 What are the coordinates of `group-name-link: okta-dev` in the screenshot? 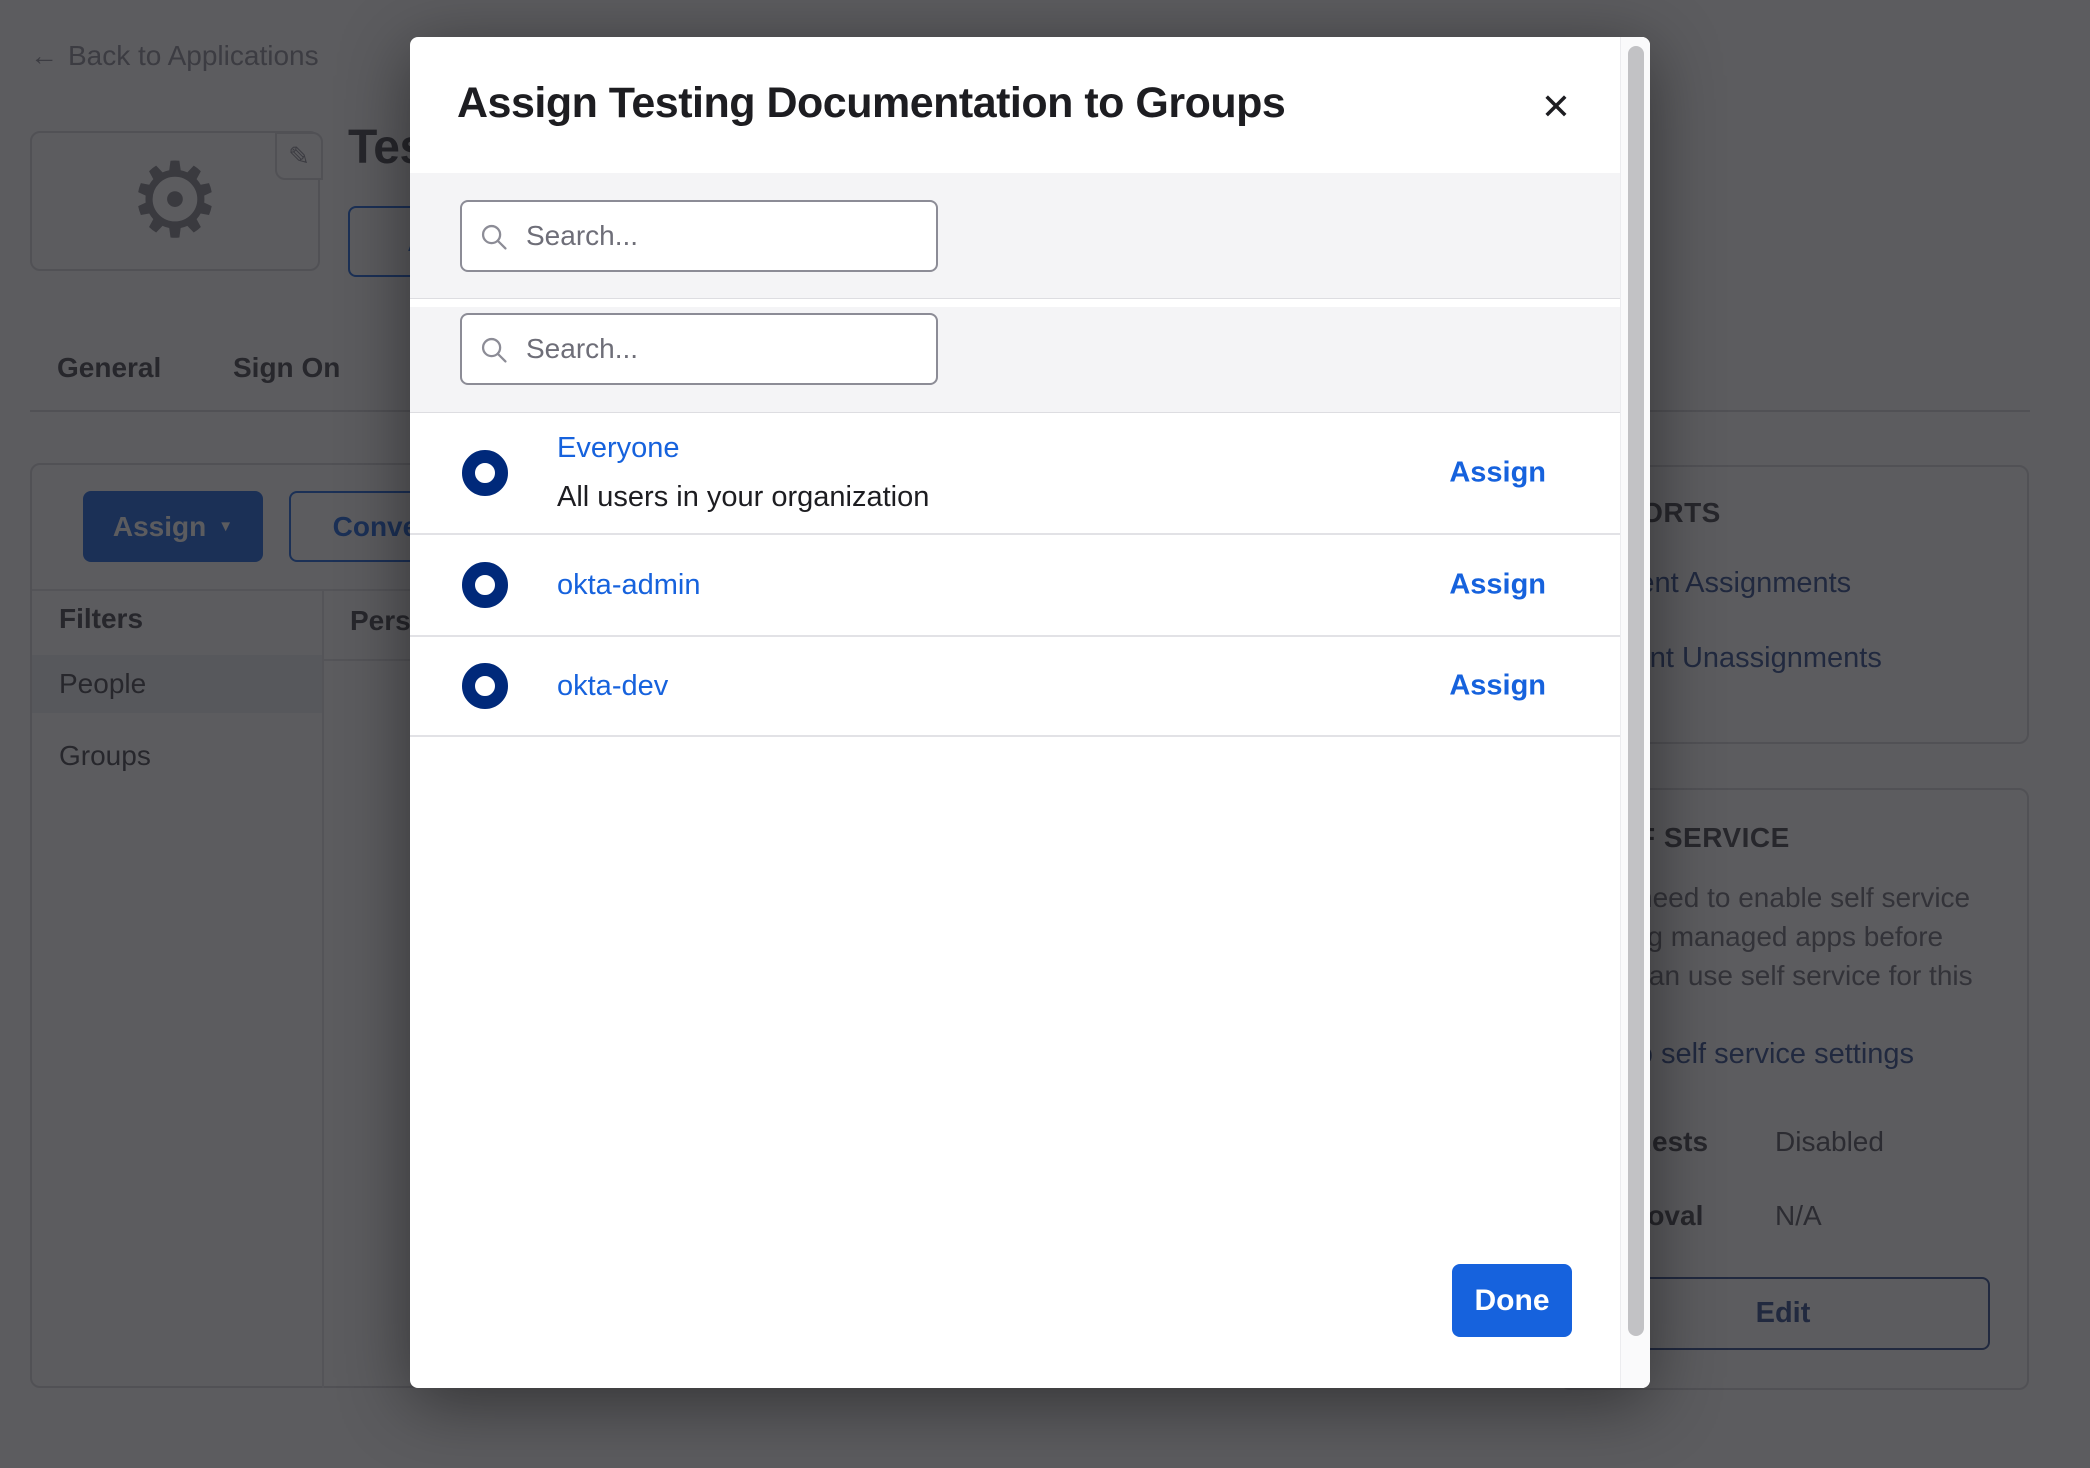 It's located at (612, 686).